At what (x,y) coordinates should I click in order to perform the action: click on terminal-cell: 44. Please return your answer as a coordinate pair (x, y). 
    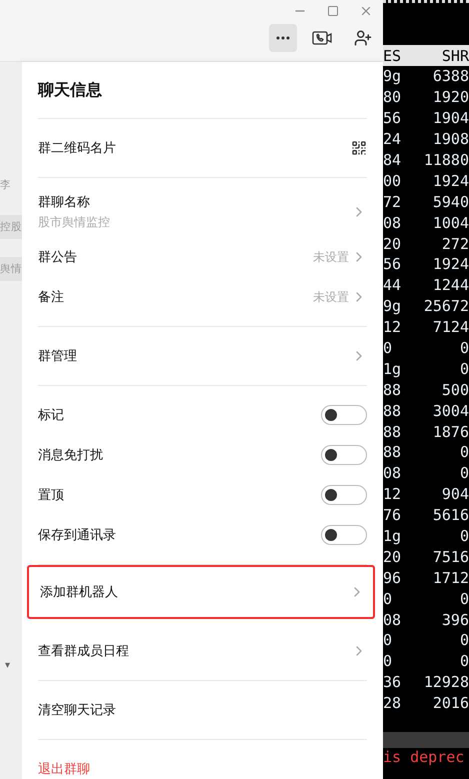
    Looking at the image, I should click on (392, 285).